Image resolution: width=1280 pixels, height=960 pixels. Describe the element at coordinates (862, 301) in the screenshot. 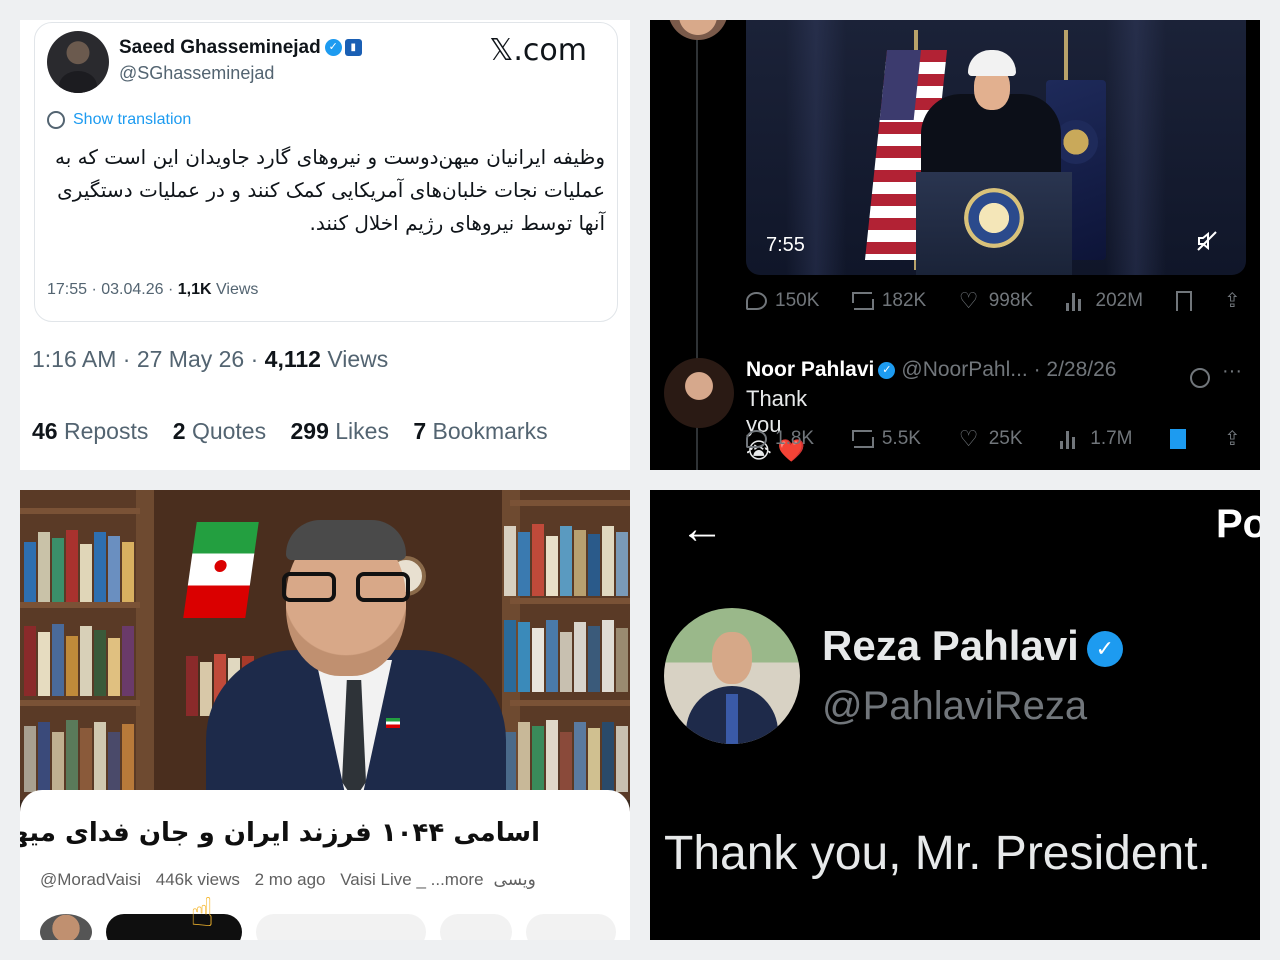

I see `repost-icon` at that location.